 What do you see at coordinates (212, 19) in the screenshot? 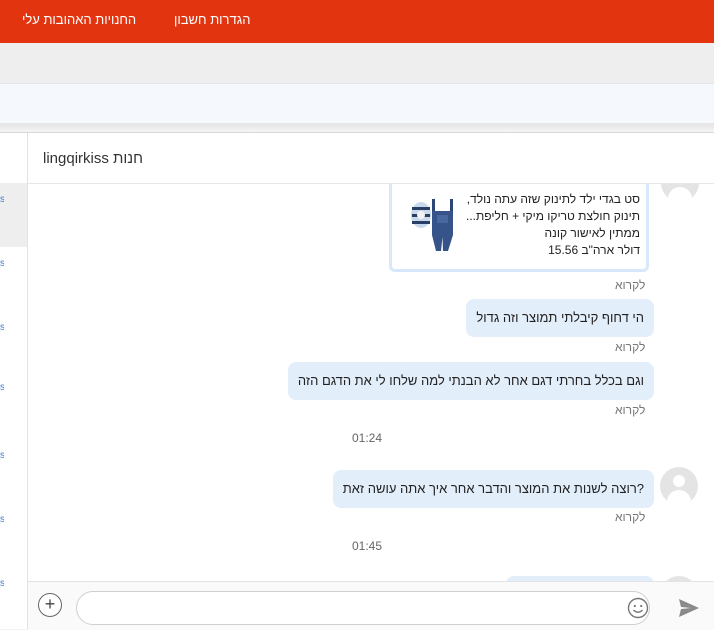
I see `nav-account-settings: הגדרות חשבון` at bounding box center [212, 19].